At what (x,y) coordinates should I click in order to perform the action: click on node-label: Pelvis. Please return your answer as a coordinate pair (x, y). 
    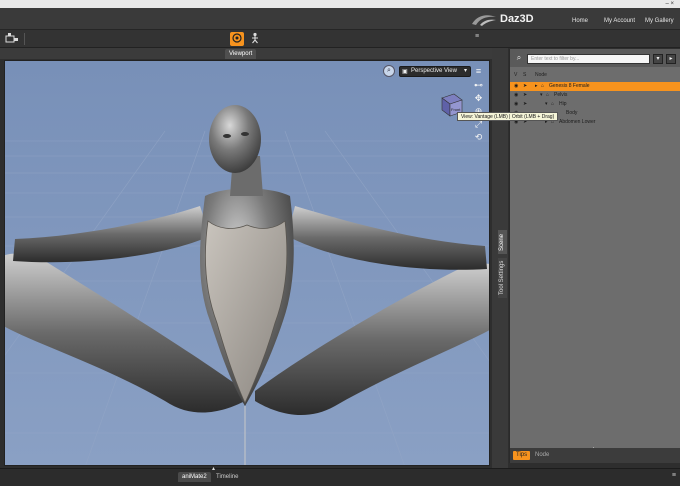
    Looking at the image, I should click on (561, 95).